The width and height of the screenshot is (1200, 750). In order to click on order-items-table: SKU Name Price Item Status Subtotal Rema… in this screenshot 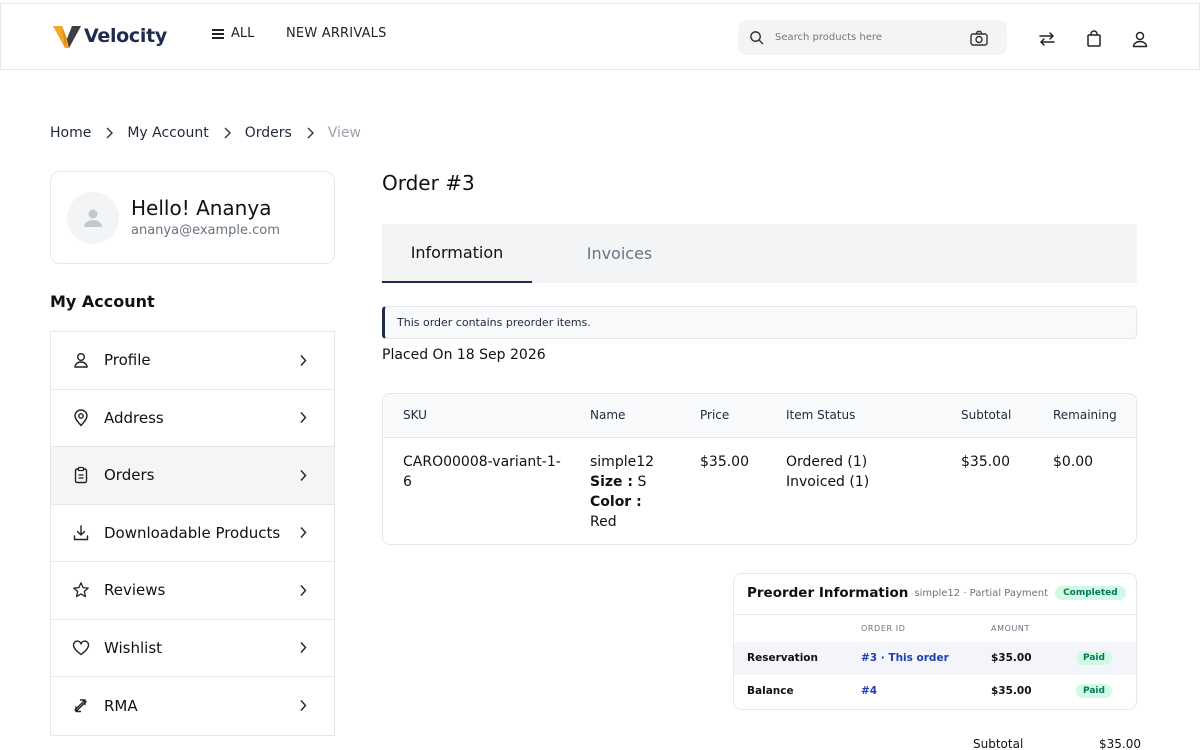, I will do `click(759, 469)`.